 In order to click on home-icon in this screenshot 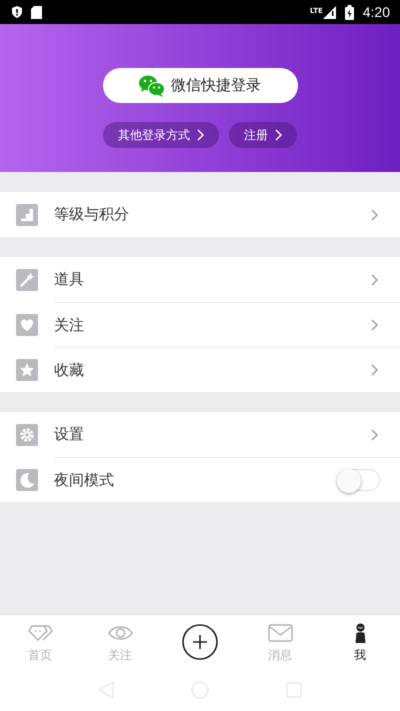, I will do `click(199, 689)`.